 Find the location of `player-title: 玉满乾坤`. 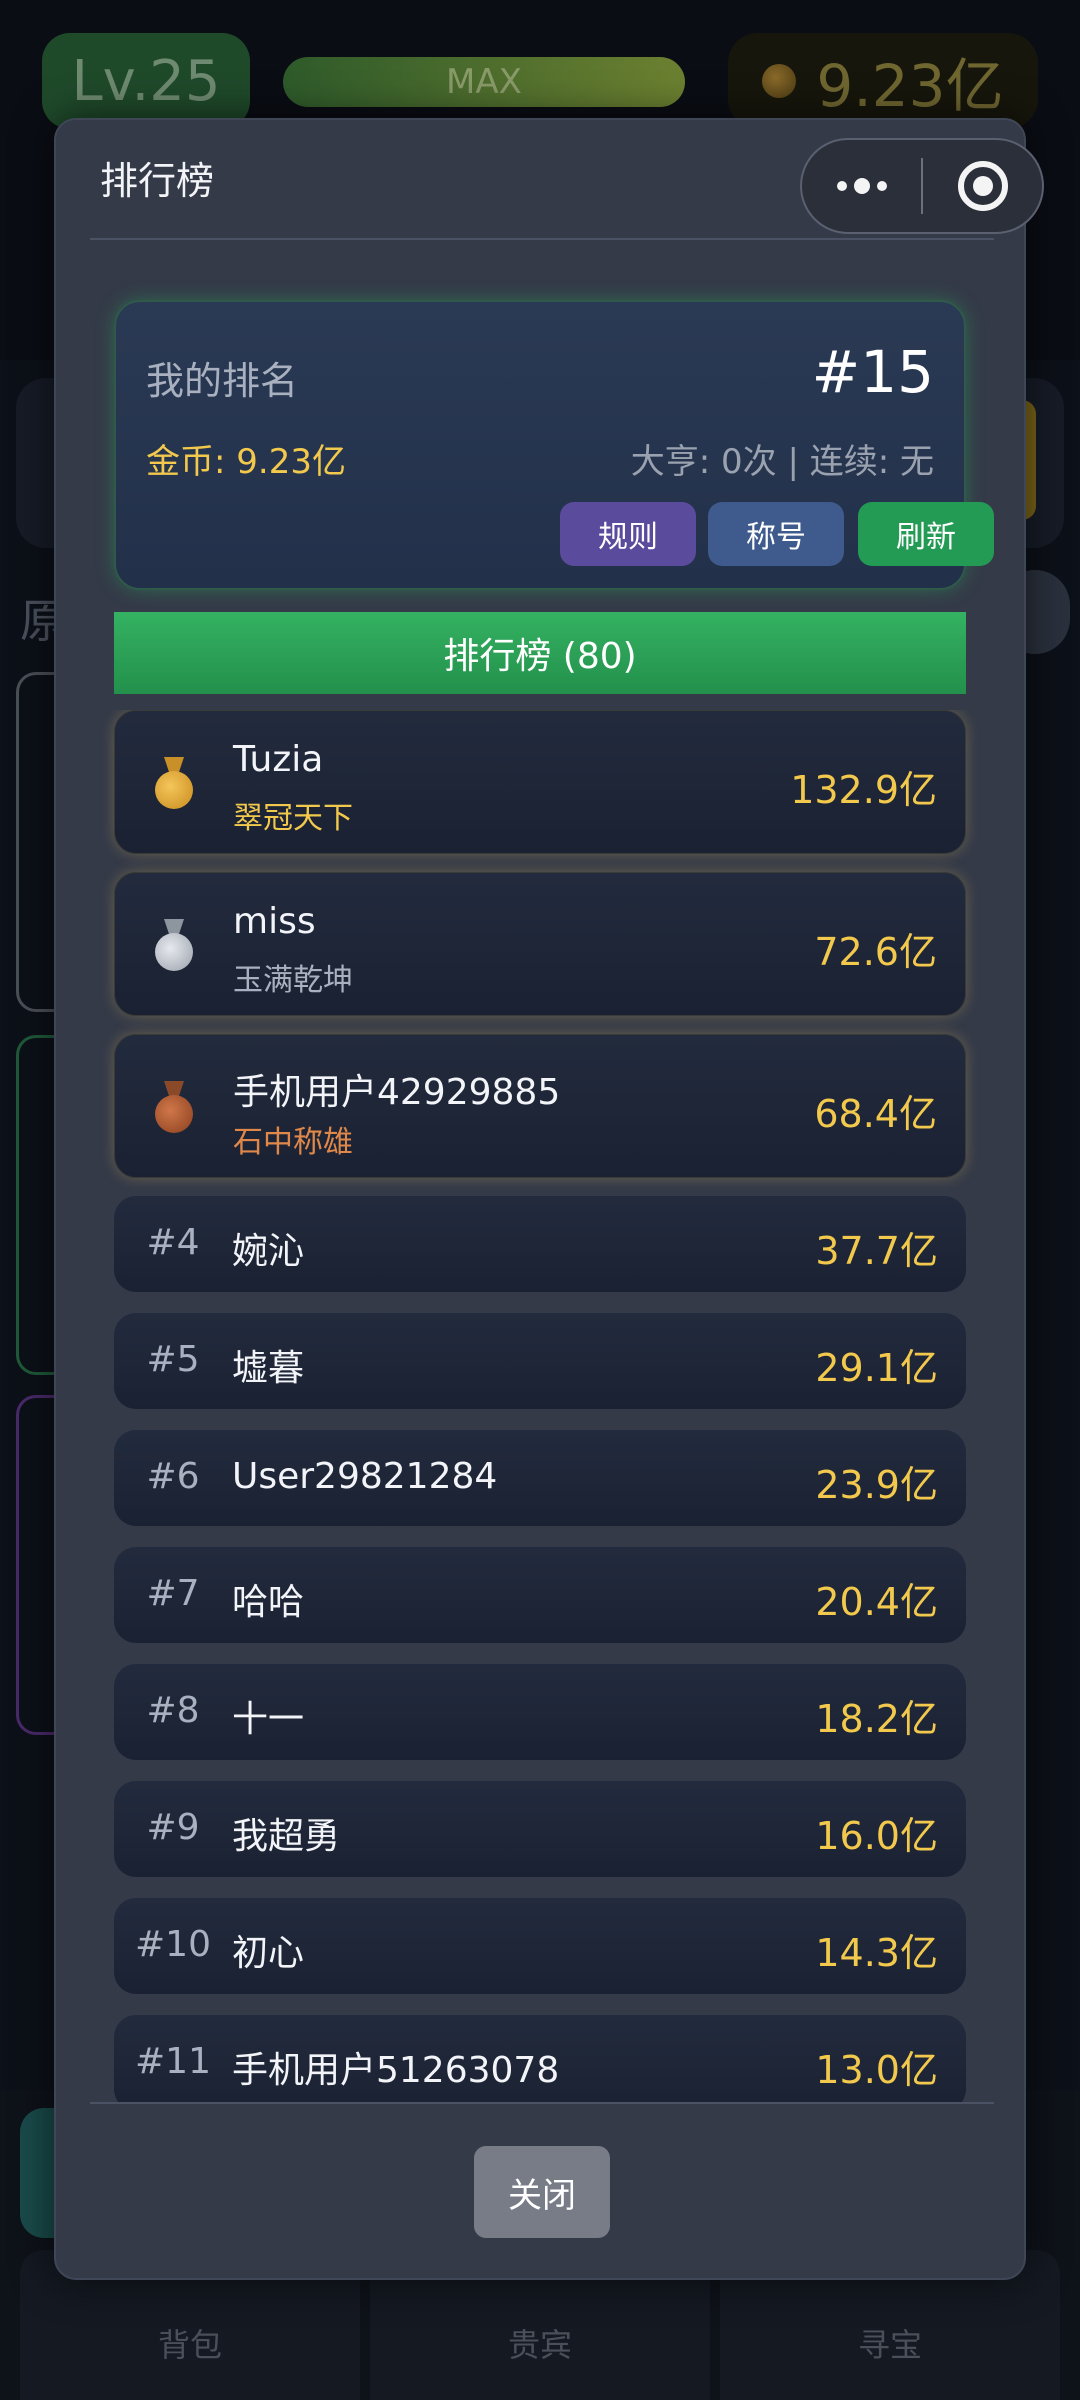

player-title: 玉满乾坤 is located at coordinates (293, 980).